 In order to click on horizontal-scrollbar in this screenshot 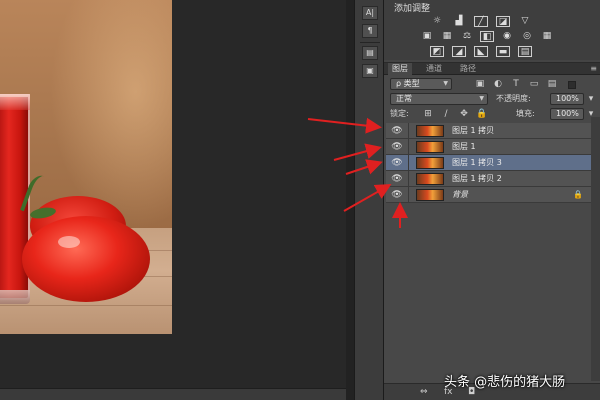, I will do `click(173, 394)`.